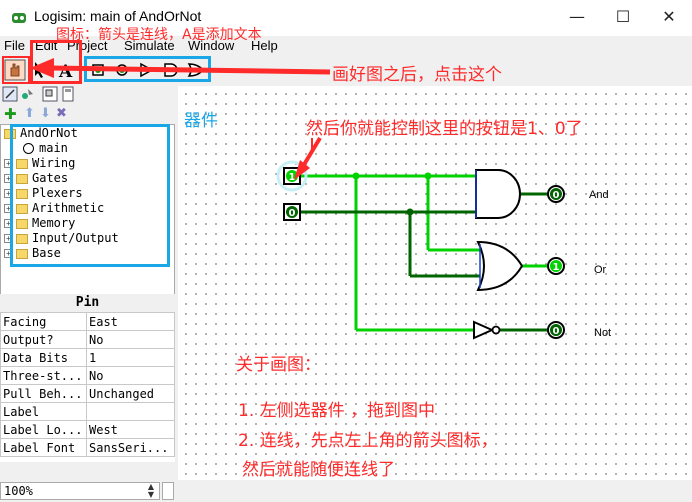 Image resolution: width=692 pixels, height=502 pixels. Describe the element at coordinates (417, 75) in the screenshot. I see `annotation-click-this: 画好图之后，点击这个` at that location.